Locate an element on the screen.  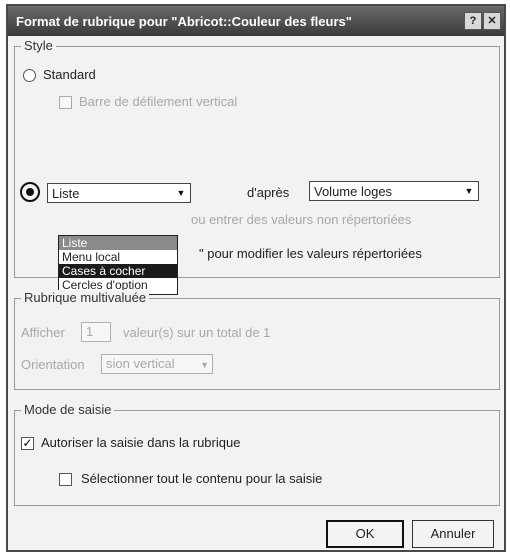
show-label: Afficher is located at coordinates (43, 332).